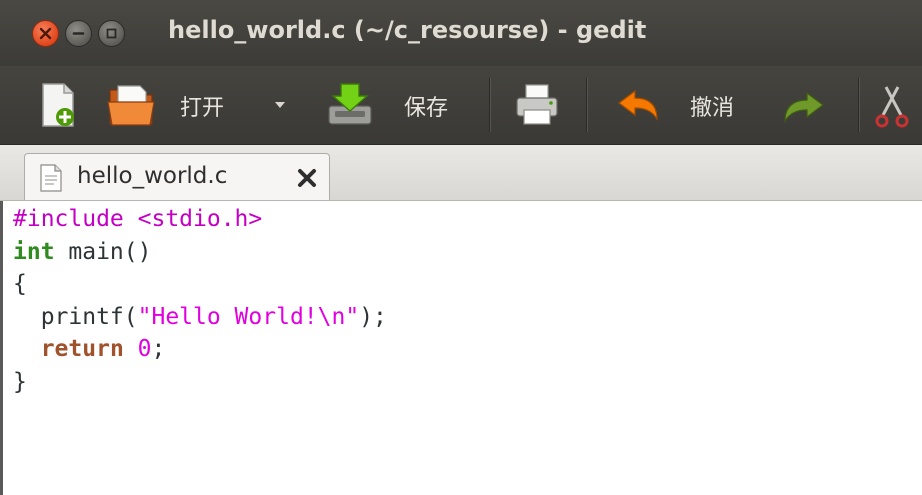  I want to click on code-token: );, so click(373, 316).